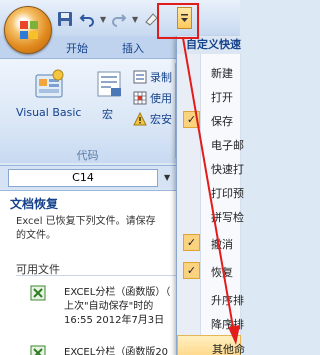  I want to click on file-status: 上次"自动保存"时的, so click(109, 306).